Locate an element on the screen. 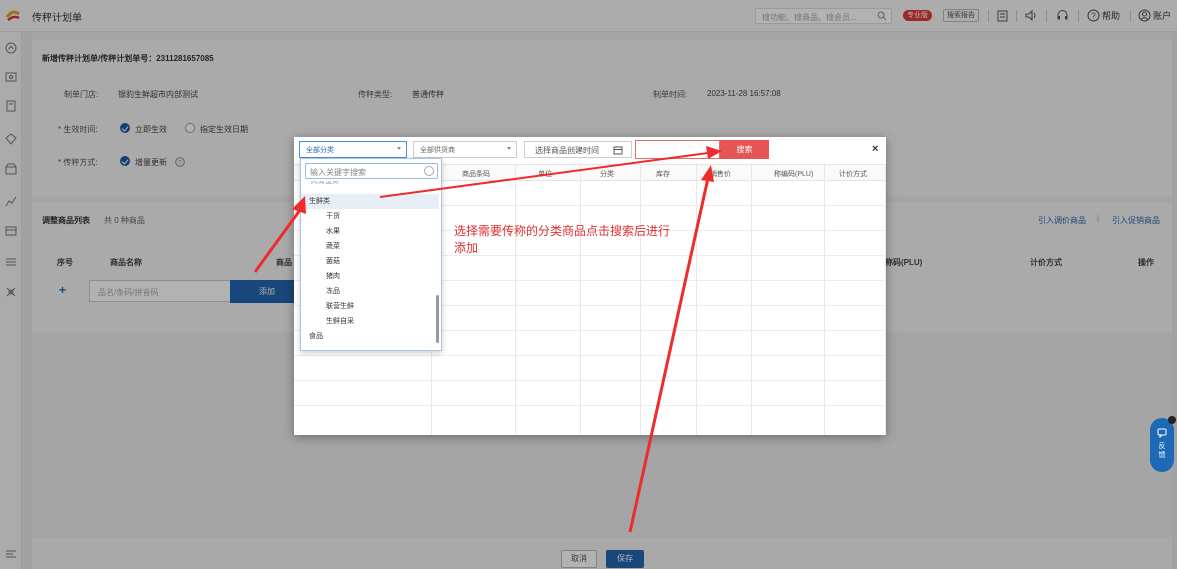 The image size is (1177, 569). dropdown-scrollbar is located at coordinates (437, 319).